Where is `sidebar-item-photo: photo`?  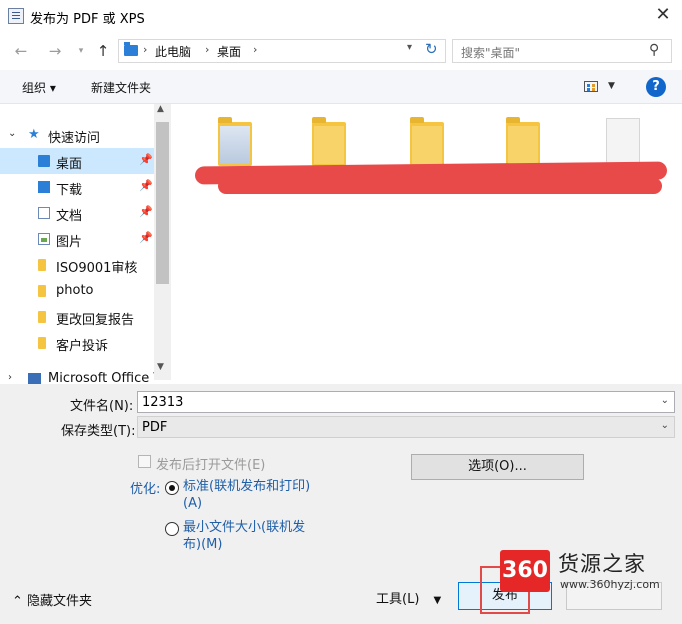 sidebar-item-photo: photo is located at coordinates (77, 291).